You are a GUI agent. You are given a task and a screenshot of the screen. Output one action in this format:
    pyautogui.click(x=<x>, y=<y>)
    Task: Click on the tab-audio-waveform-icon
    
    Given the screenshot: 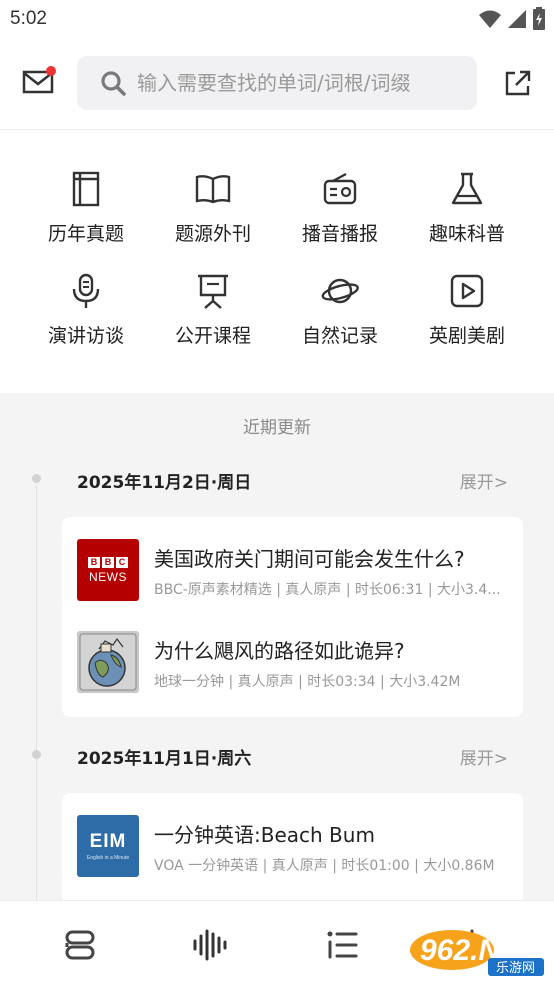 What is the action you would take?
    pyautogui.click(x=210, y=945)
    